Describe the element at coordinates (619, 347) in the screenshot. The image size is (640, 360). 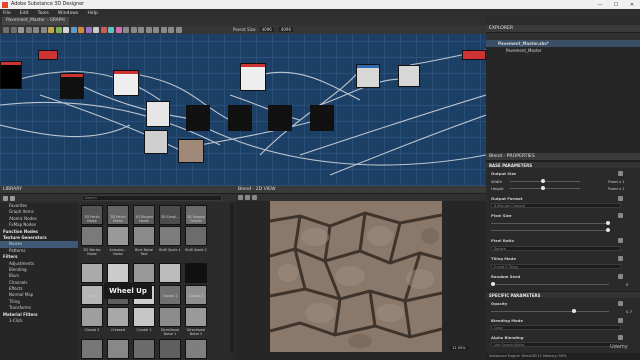
I see `udemy-watermark: Udemy` at that location.